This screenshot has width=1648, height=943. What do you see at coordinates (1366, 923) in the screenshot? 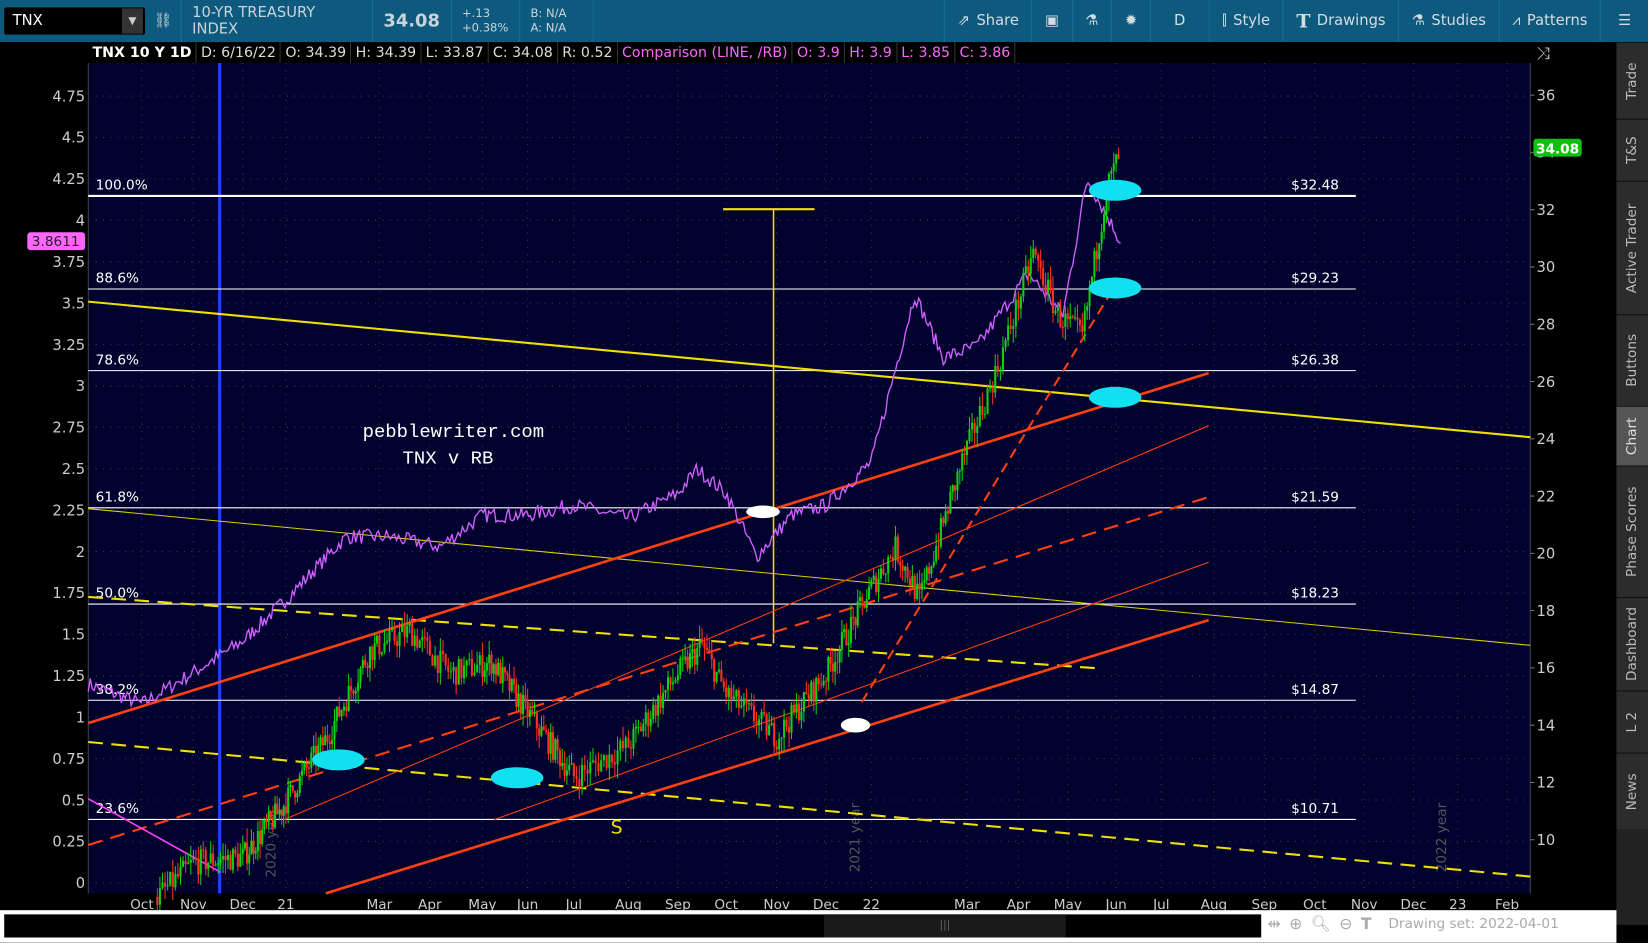
I see `text-tool-icon: T` at bounding box center [1366, 923].